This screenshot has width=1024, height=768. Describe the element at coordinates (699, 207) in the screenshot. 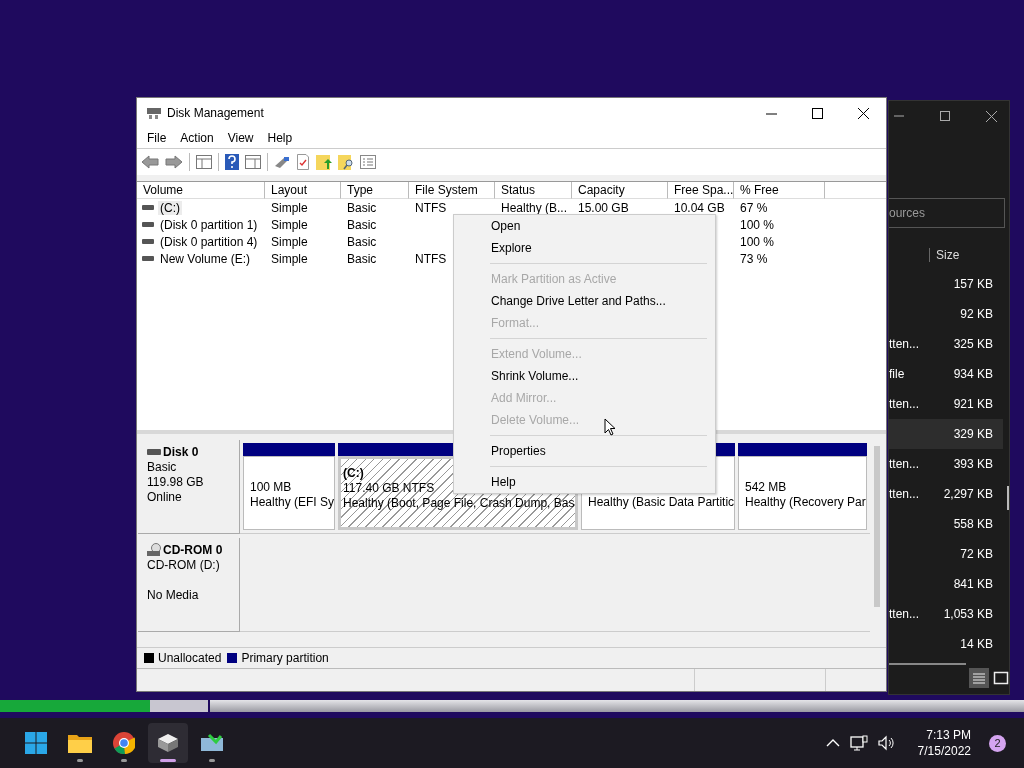

I see `table-cell: 10.04 GB` at that location.